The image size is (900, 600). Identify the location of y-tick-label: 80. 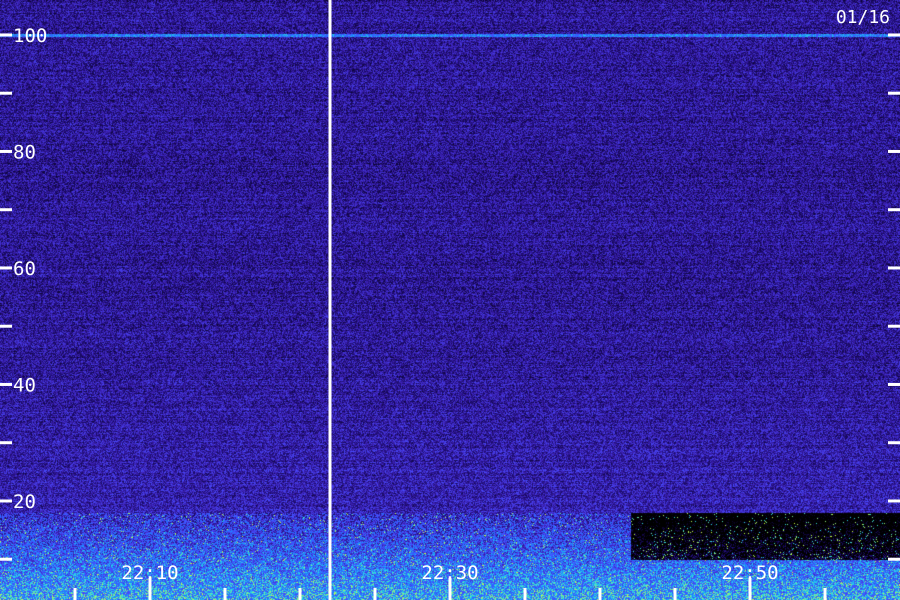
(24, 152).